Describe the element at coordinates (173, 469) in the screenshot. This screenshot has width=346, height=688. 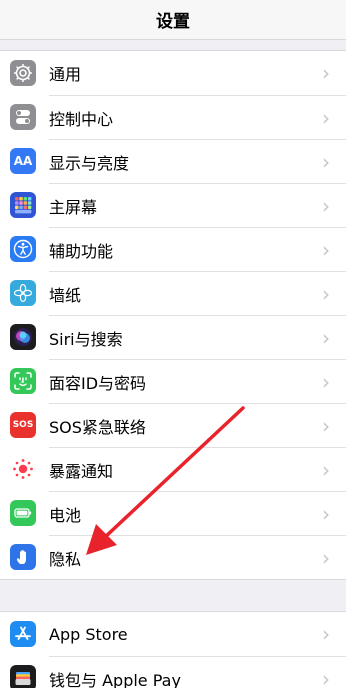
I see `settings-row-exposure-notifications: 暴露通知 ›` at that location.